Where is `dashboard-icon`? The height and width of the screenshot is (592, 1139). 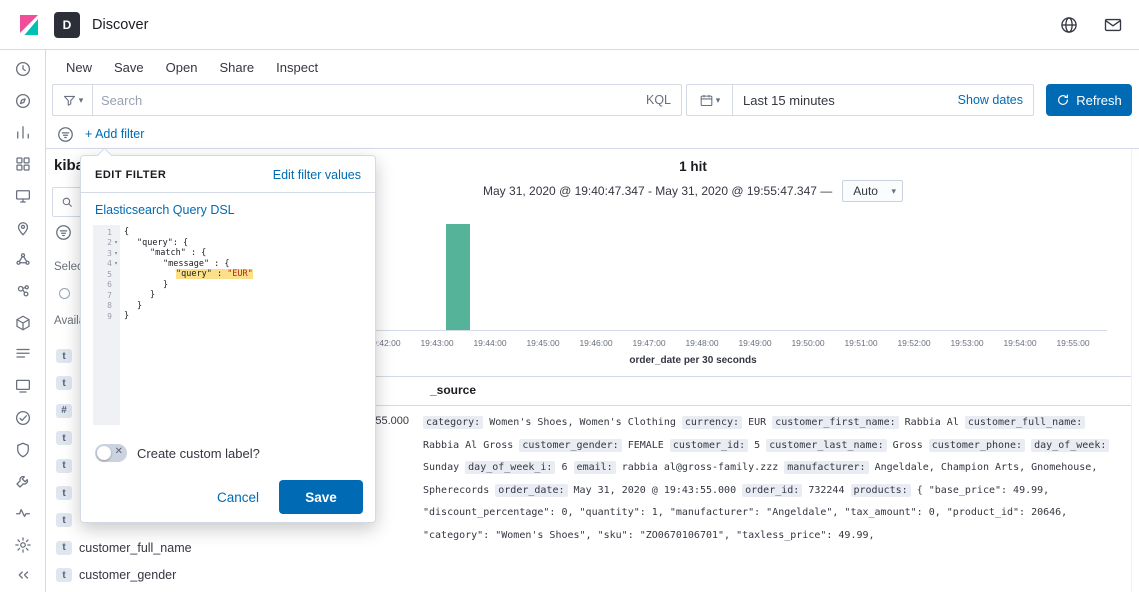
dashboard-icon is located at coordinates (23, 164).